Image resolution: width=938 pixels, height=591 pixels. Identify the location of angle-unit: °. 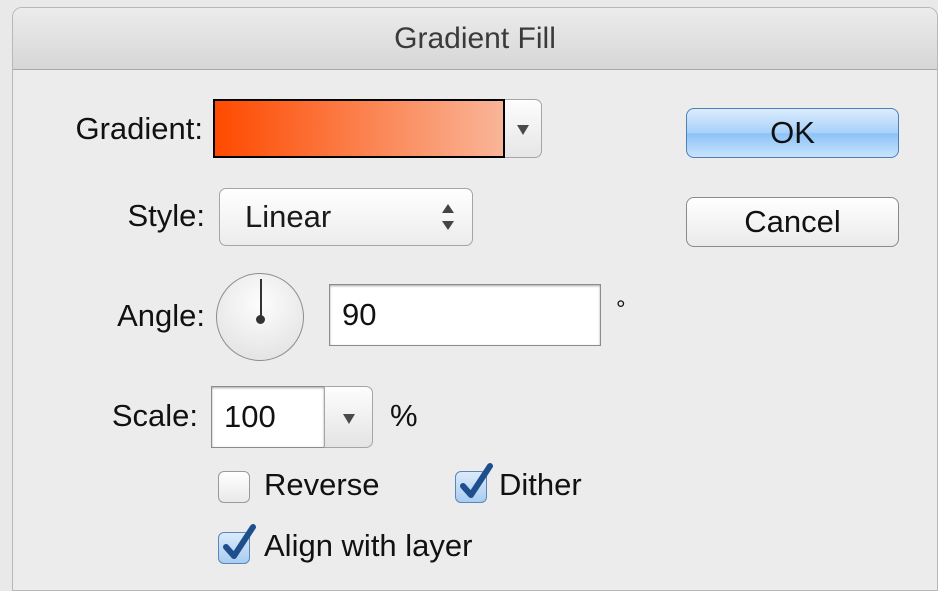
(621, 309).